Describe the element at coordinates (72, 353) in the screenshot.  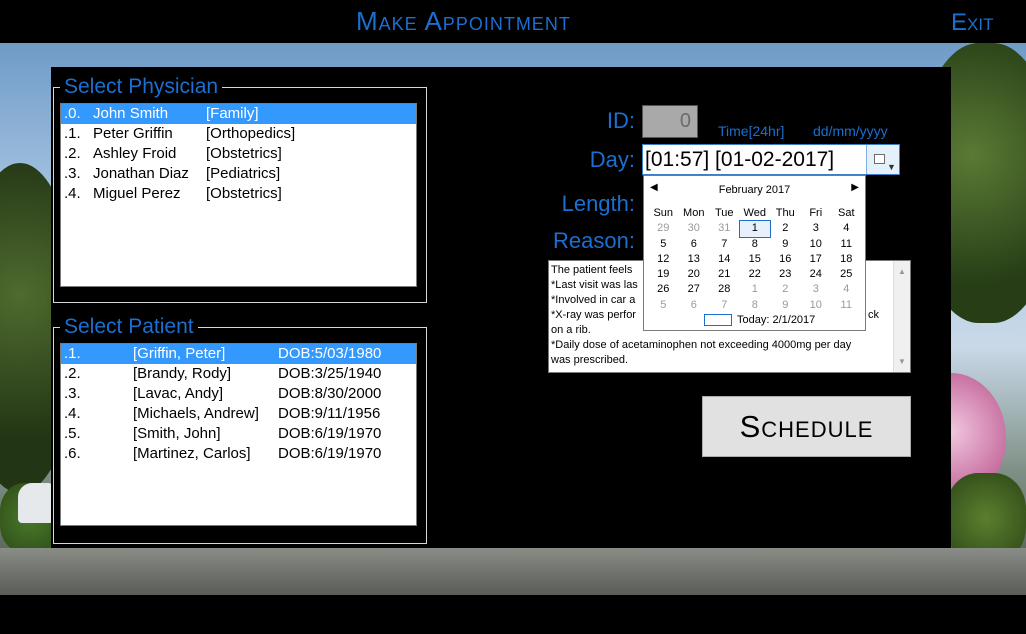
I see `patient-index: .1.` at that location.